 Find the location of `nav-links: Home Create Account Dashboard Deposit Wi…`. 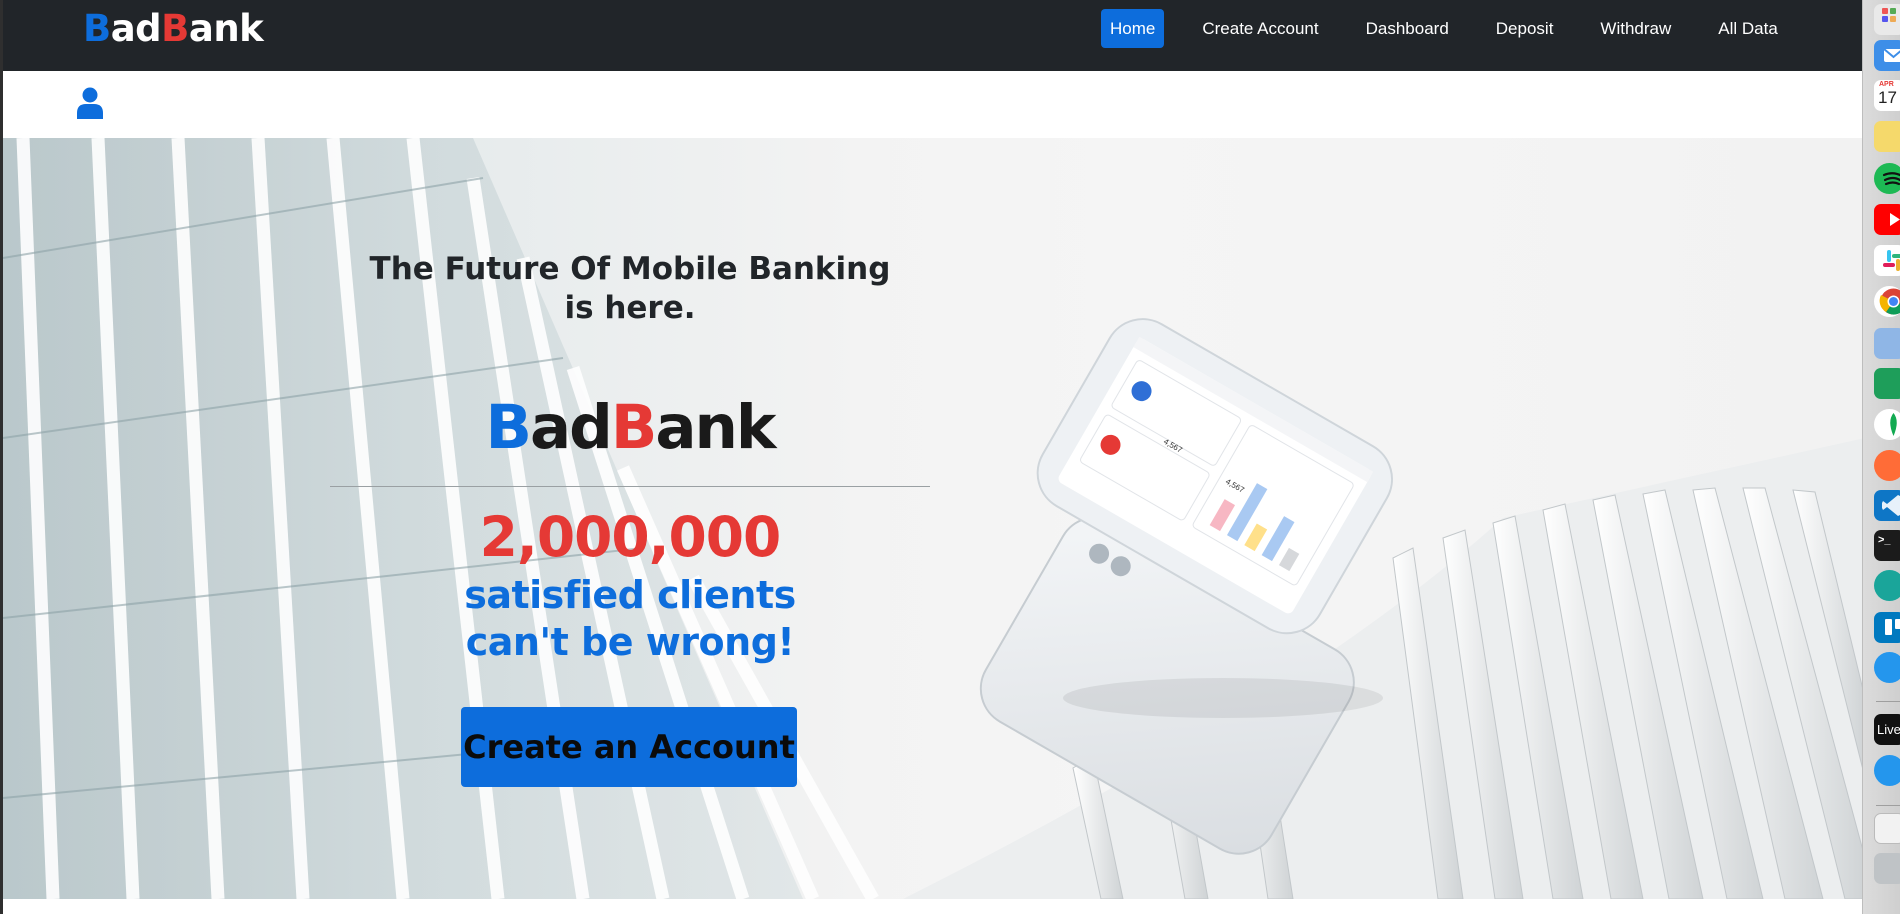

nav-links: Home Create Account Dashboard Deposit Wi… is located at coordinates (1458, 28).